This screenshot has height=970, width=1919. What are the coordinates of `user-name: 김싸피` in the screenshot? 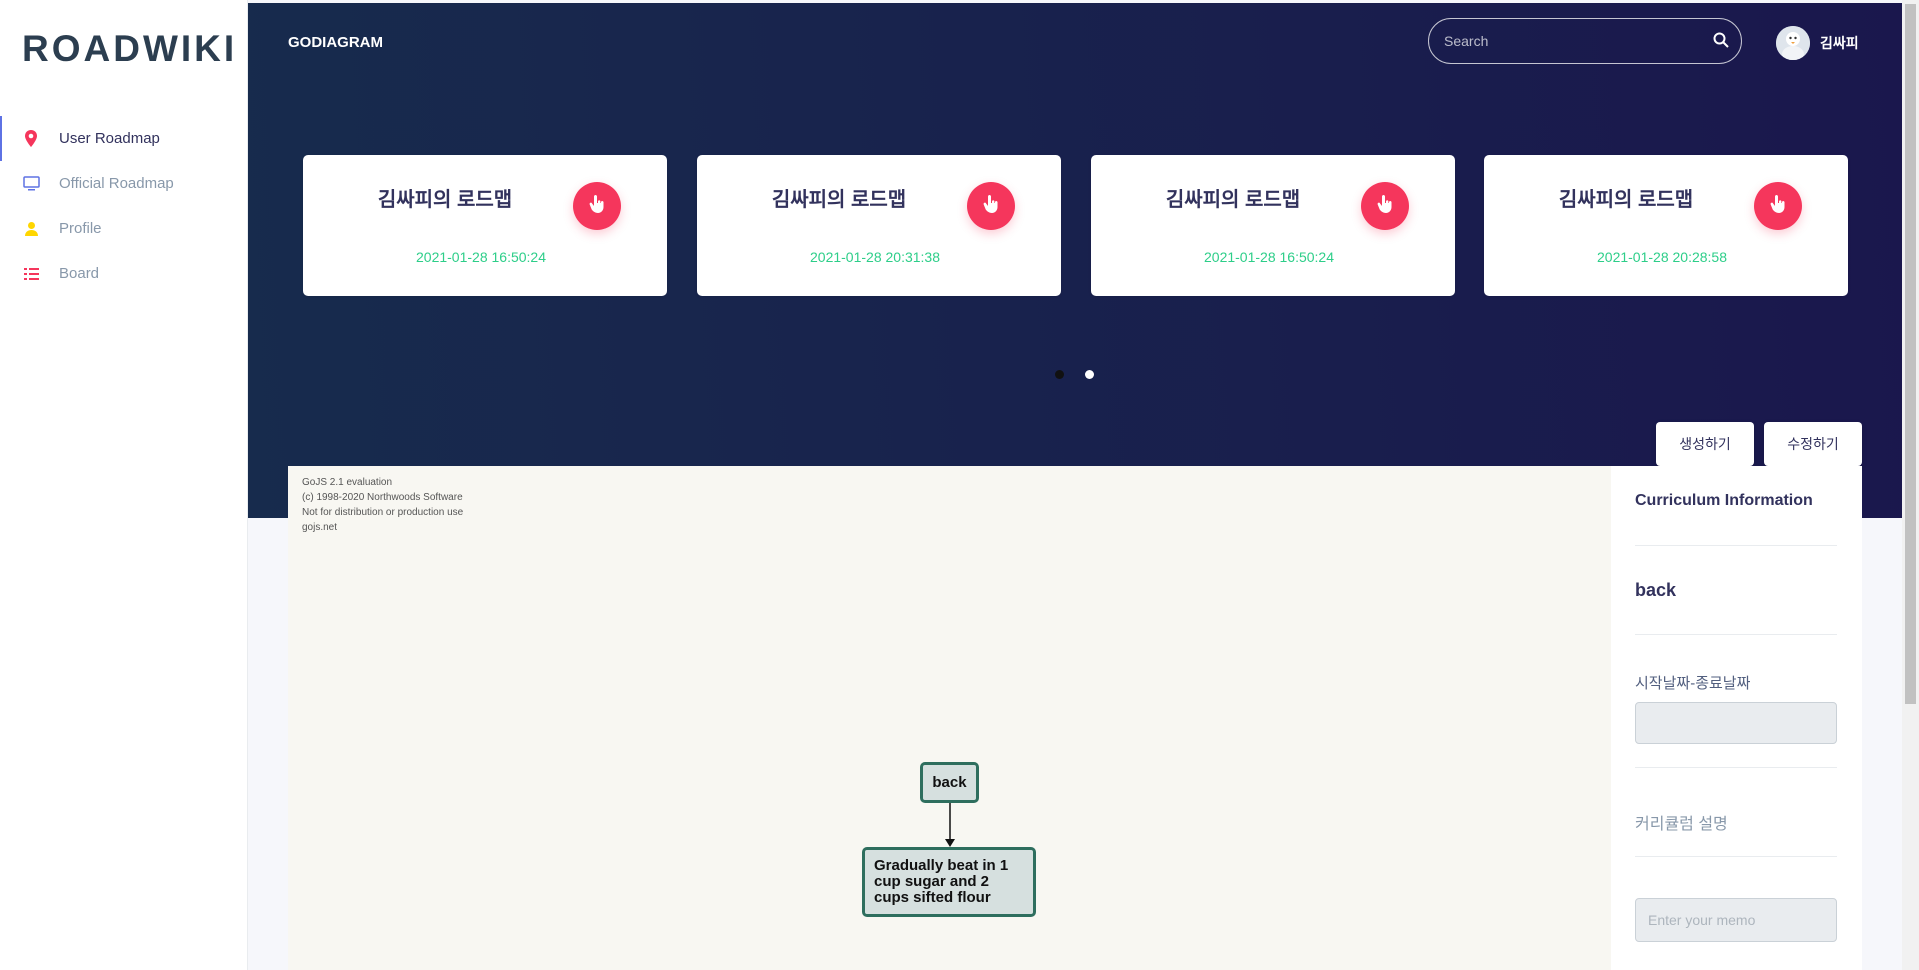 It's located at (1839, 43).